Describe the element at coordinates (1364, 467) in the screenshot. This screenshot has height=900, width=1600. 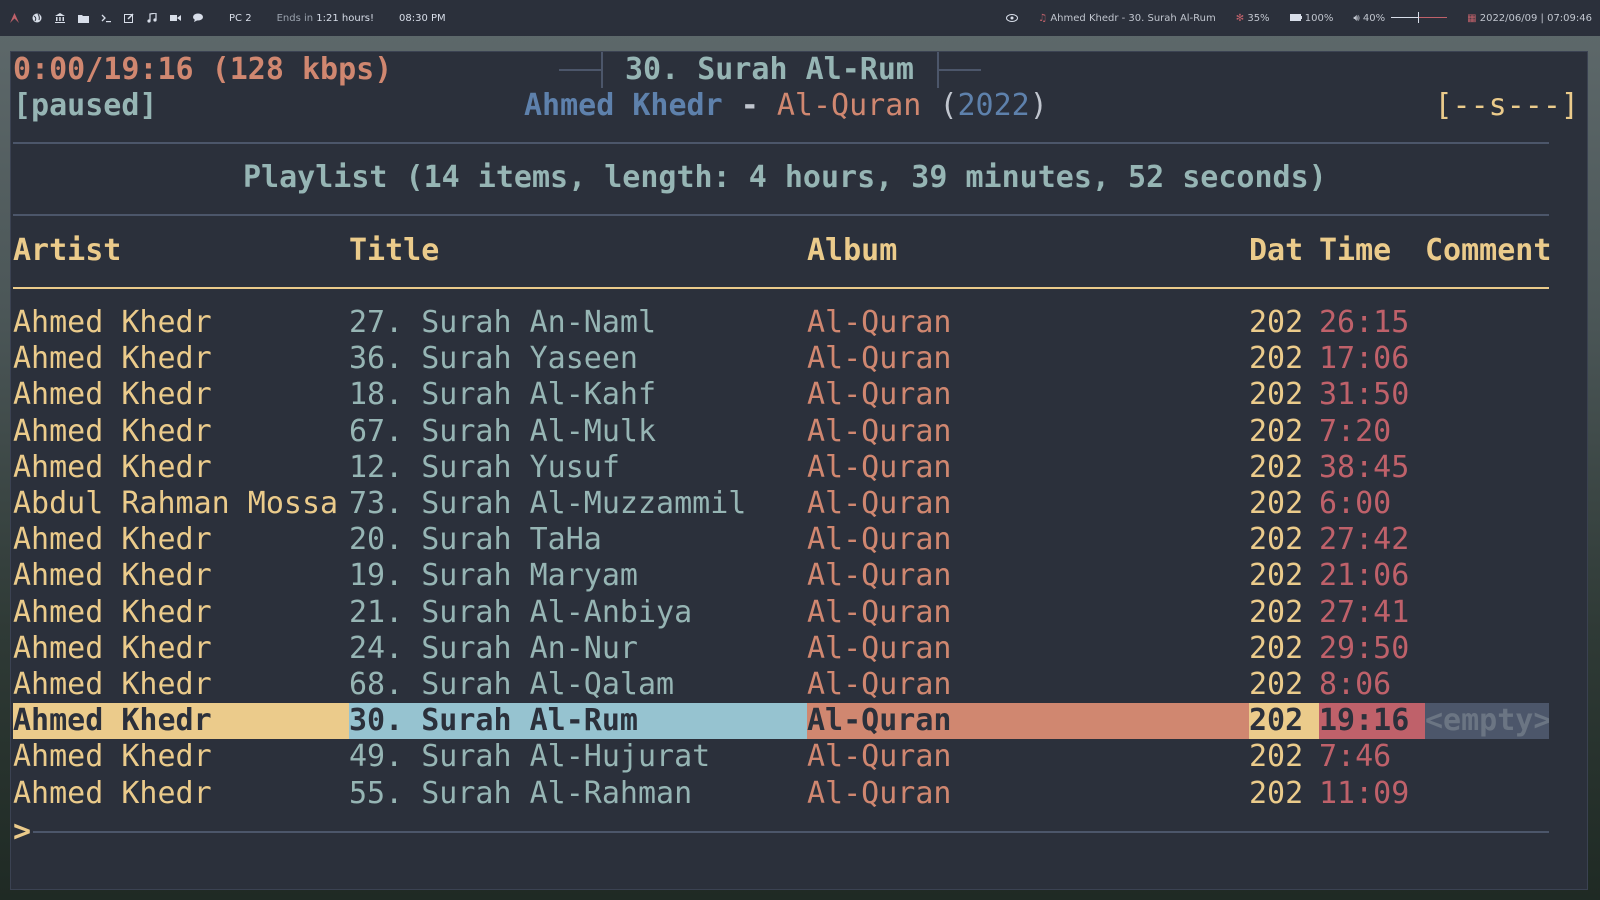
I see `cell-time: 38:45` at that location.